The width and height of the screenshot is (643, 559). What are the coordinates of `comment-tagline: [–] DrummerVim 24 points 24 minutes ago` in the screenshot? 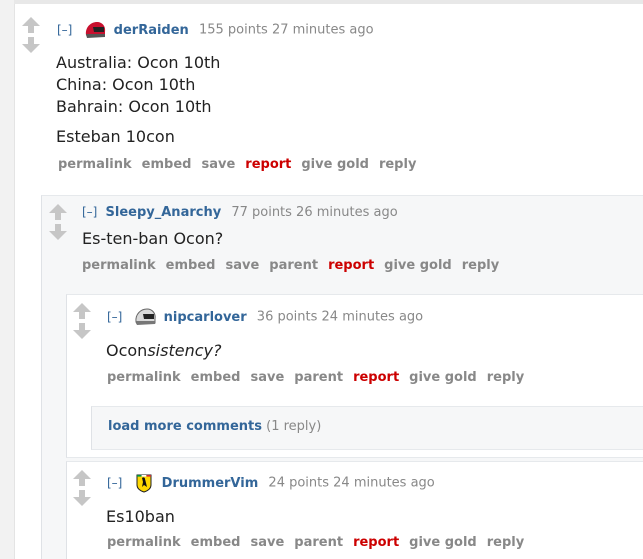 It's located at (271, 483).